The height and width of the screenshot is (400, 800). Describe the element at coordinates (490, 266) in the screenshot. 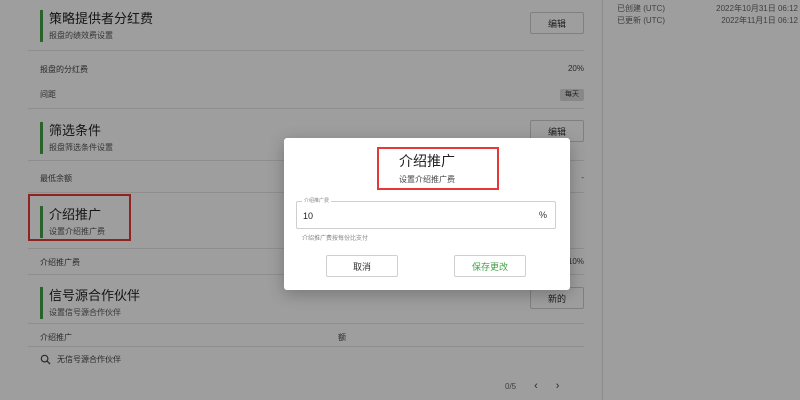

I see `save-changes-button: 保存更改` at that location.